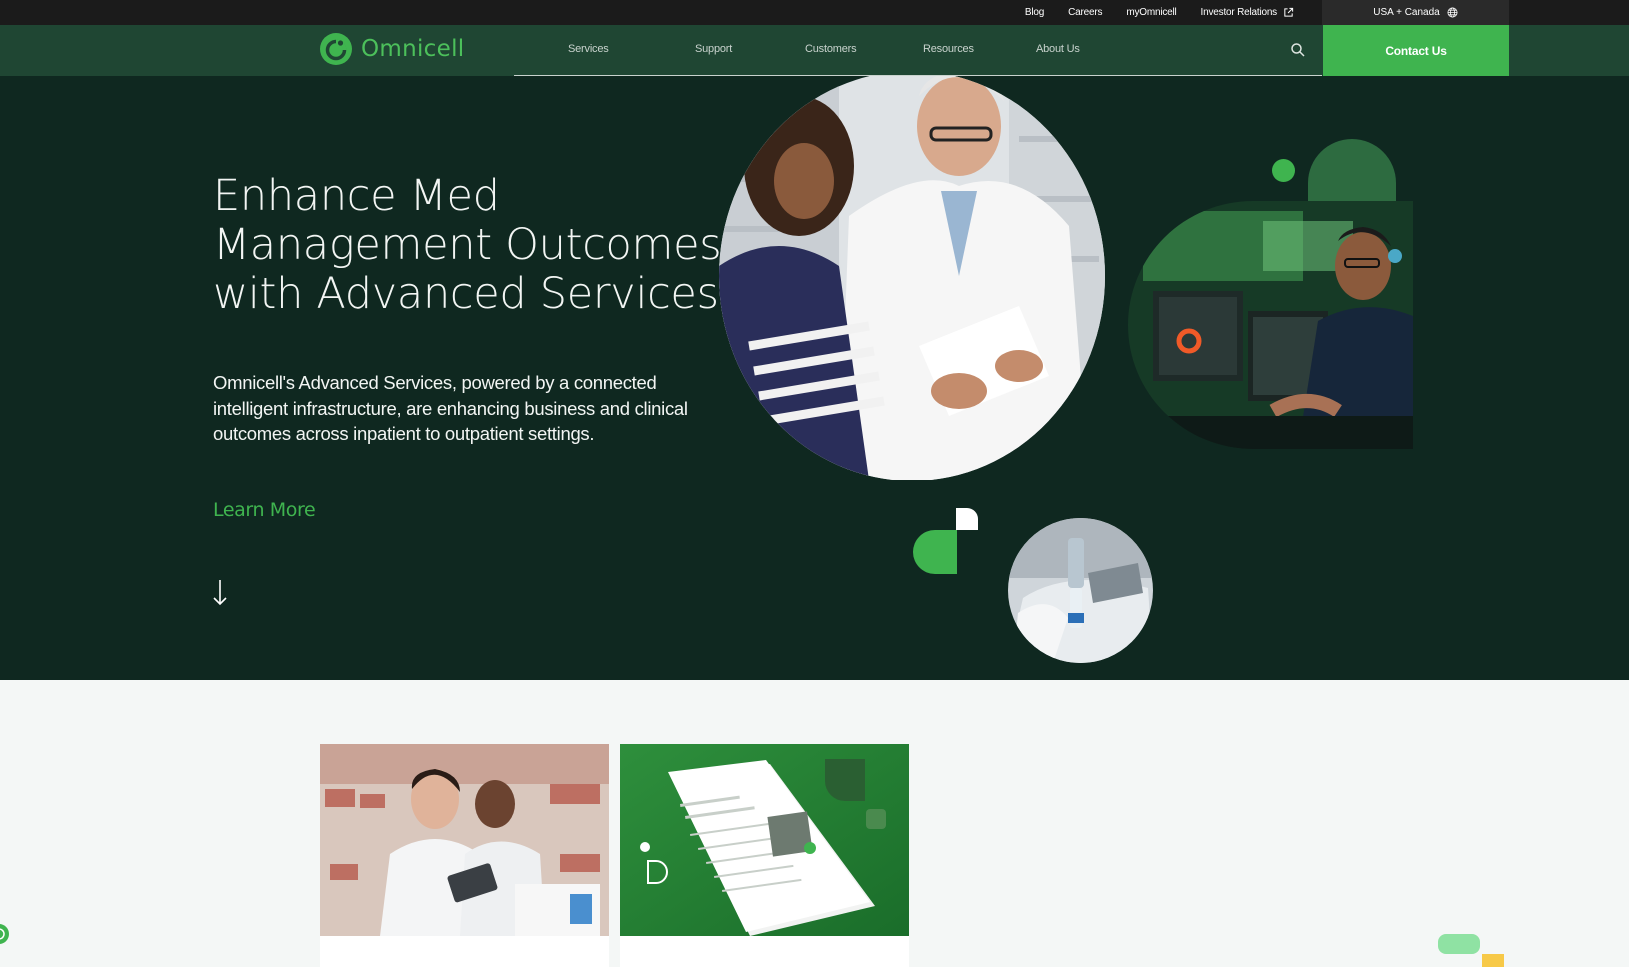  I want to click on arrow-down-icon, so click(220, 593).